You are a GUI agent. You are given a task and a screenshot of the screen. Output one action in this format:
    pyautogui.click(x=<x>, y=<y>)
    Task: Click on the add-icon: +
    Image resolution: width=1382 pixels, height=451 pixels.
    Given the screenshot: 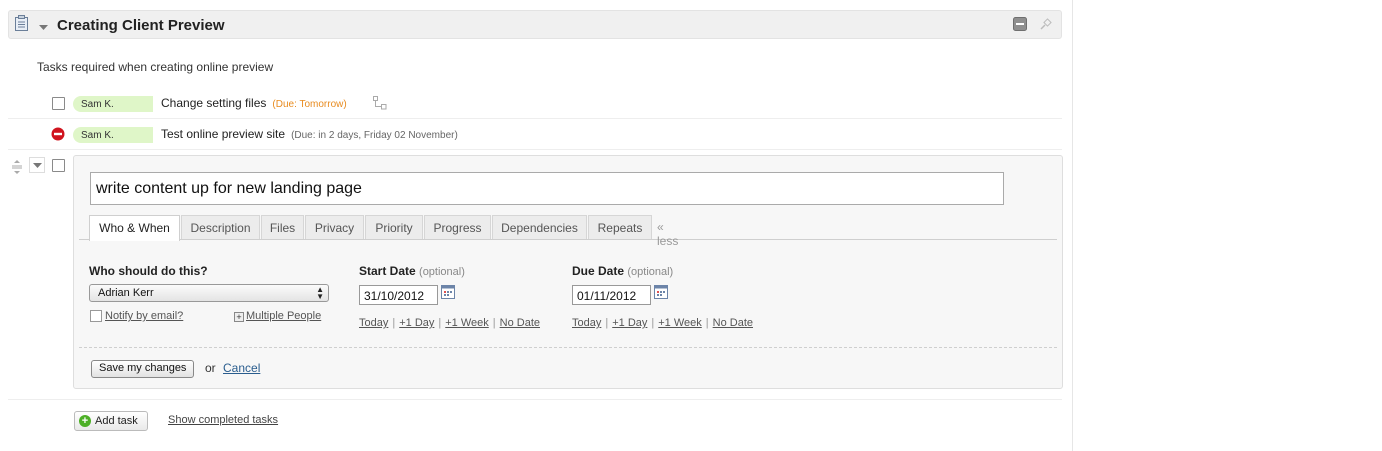 What is the action you would take?
    pyautogui.click(x=85, y=421)
    